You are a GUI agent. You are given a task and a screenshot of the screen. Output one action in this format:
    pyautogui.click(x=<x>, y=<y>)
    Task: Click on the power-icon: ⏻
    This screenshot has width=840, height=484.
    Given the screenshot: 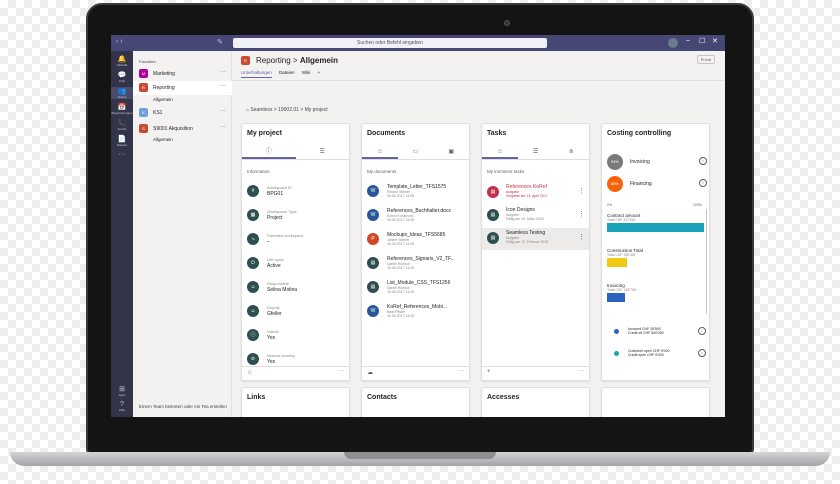 What is the action you would take?
    pyautogui.click(x=253, y=263)
    